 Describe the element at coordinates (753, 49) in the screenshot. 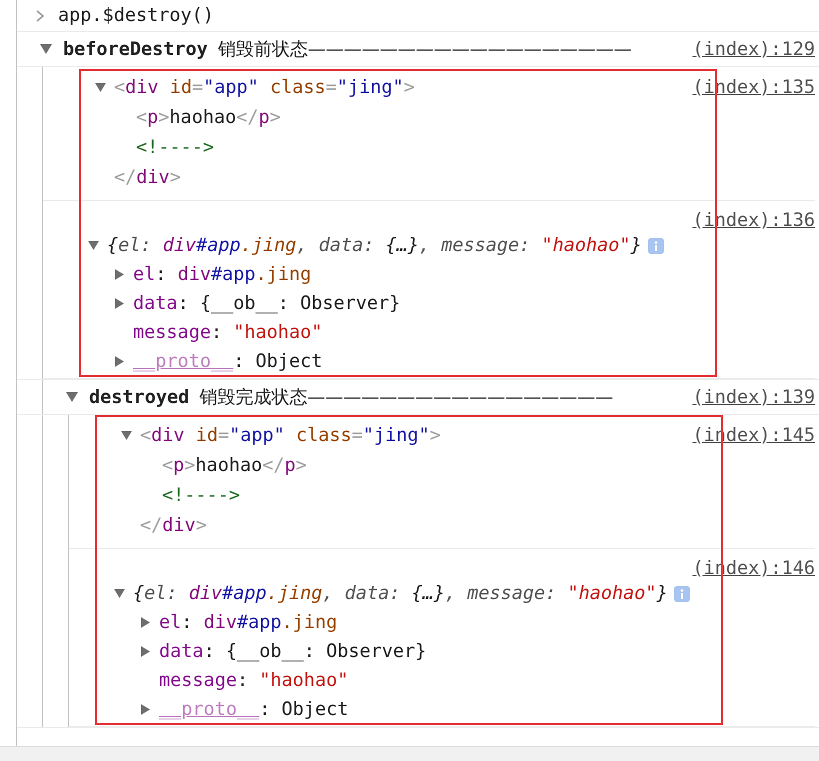

I see `source-link: (index):129` at that location.